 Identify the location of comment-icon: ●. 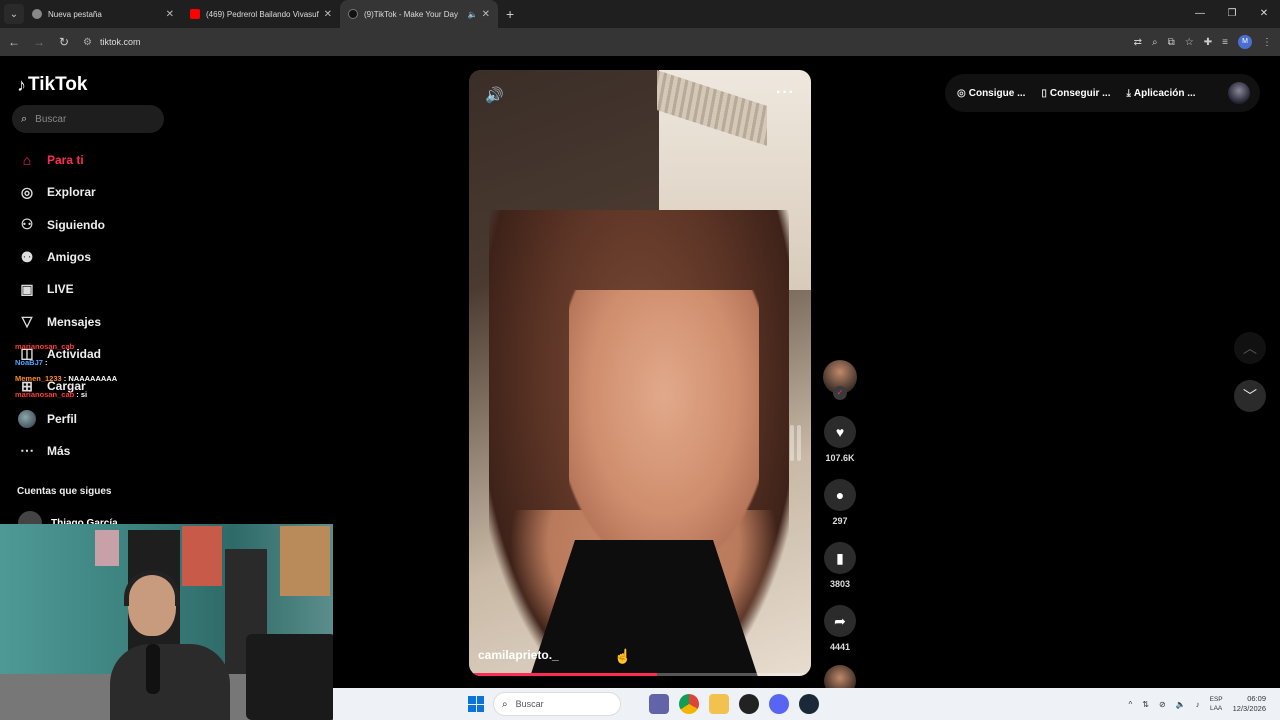
(840, 495).